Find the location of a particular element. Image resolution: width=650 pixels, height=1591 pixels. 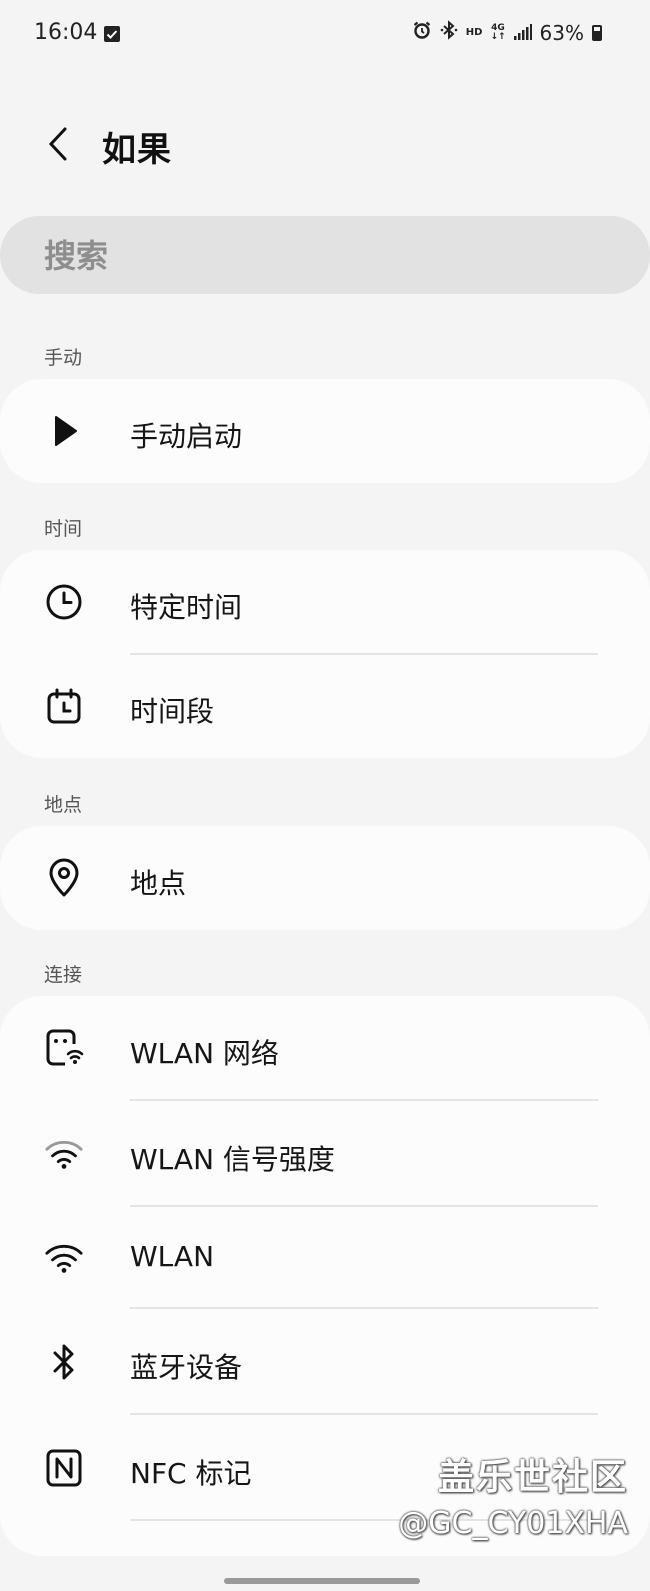

list-item-wlan: WLAN is located at coordinates (325, 1258).